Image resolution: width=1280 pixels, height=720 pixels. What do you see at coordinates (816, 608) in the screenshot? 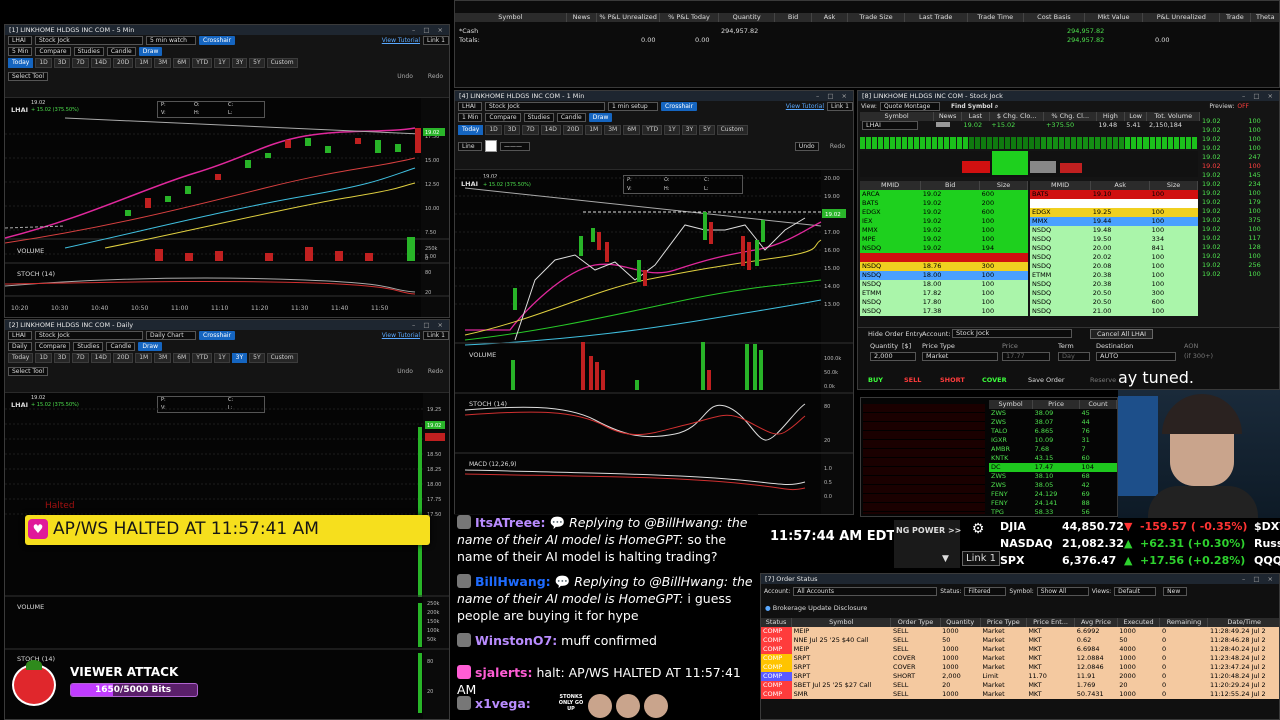
I see `disclosure-link: ● Brokerage Update Disclosure` at bounding box center [816, 608].